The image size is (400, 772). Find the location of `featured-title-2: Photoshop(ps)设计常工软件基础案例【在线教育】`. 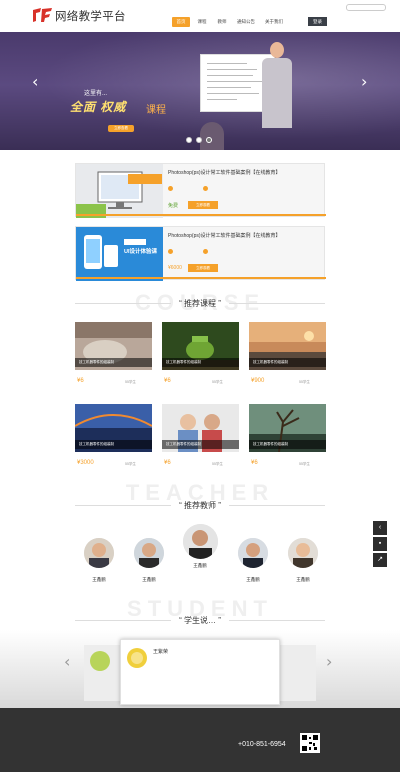

featured-title-2: Photoshop(ps)设计常工软件基础案例【在线教育】 is located at coordinates (224, 235).